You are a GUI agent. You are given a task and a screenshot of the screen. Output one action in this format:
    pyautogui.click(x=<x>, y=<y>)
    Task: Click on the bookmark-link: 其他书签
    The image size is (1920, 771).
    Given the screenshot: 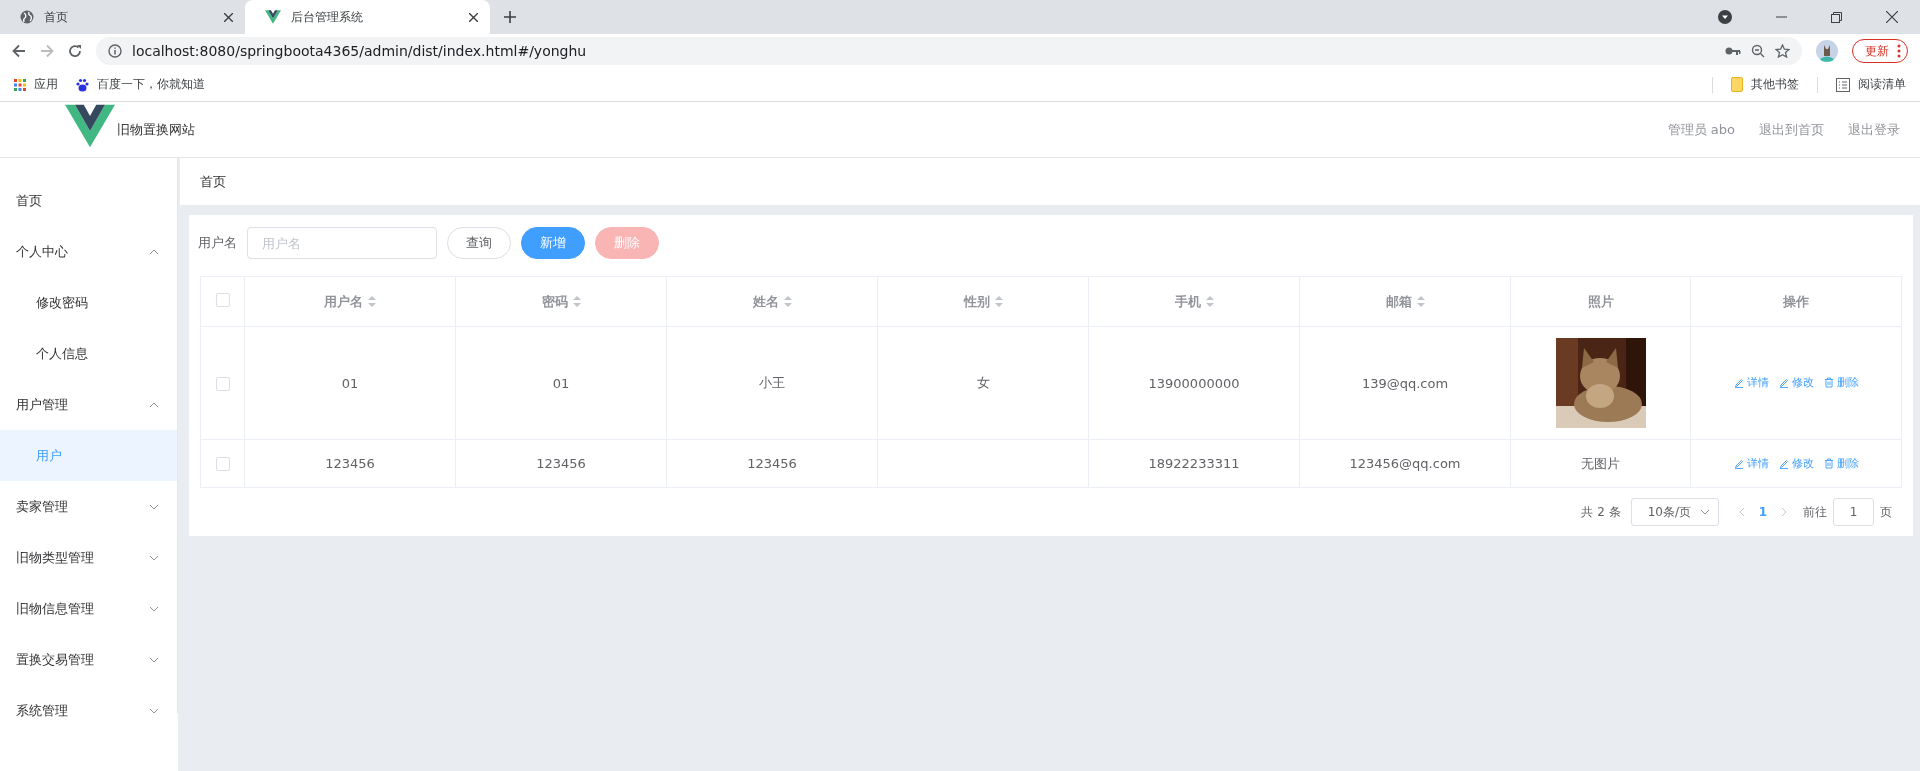 What is the action you would take?
    pyautogui.click(x=1765, y=84)
    